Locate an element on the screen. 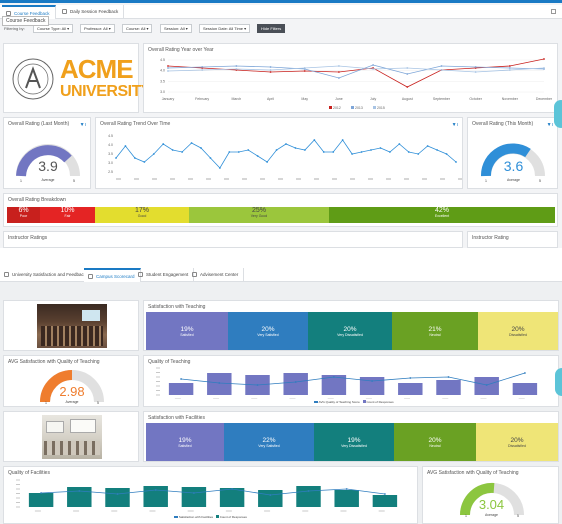  tab-student-engagement: Student Engagement is located at coordinates (164, 275).